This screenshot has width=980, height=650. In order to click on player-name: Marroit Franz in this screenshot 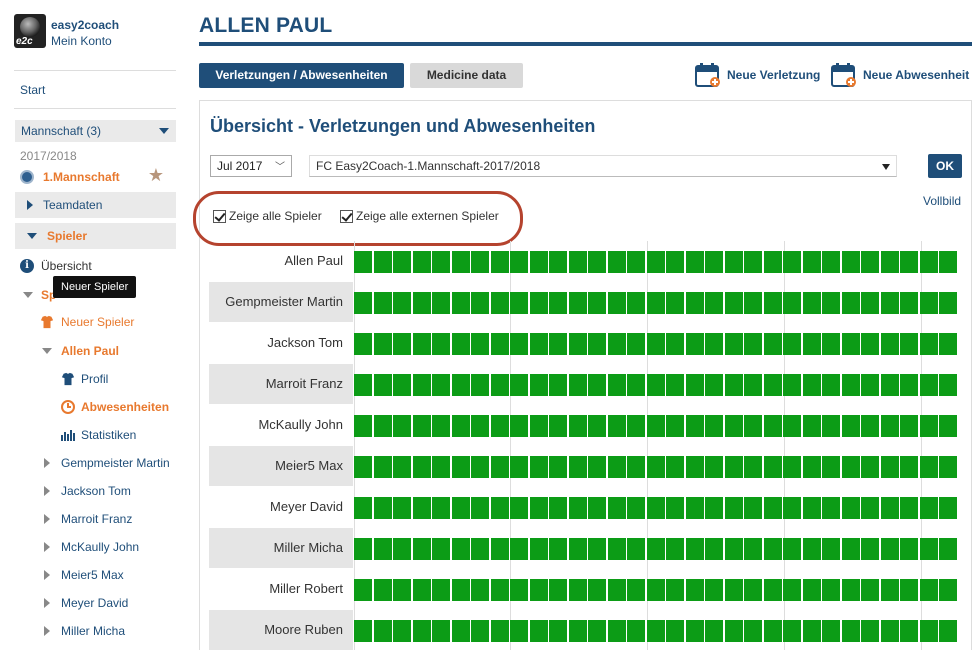, I will do `click(281, 384)`.